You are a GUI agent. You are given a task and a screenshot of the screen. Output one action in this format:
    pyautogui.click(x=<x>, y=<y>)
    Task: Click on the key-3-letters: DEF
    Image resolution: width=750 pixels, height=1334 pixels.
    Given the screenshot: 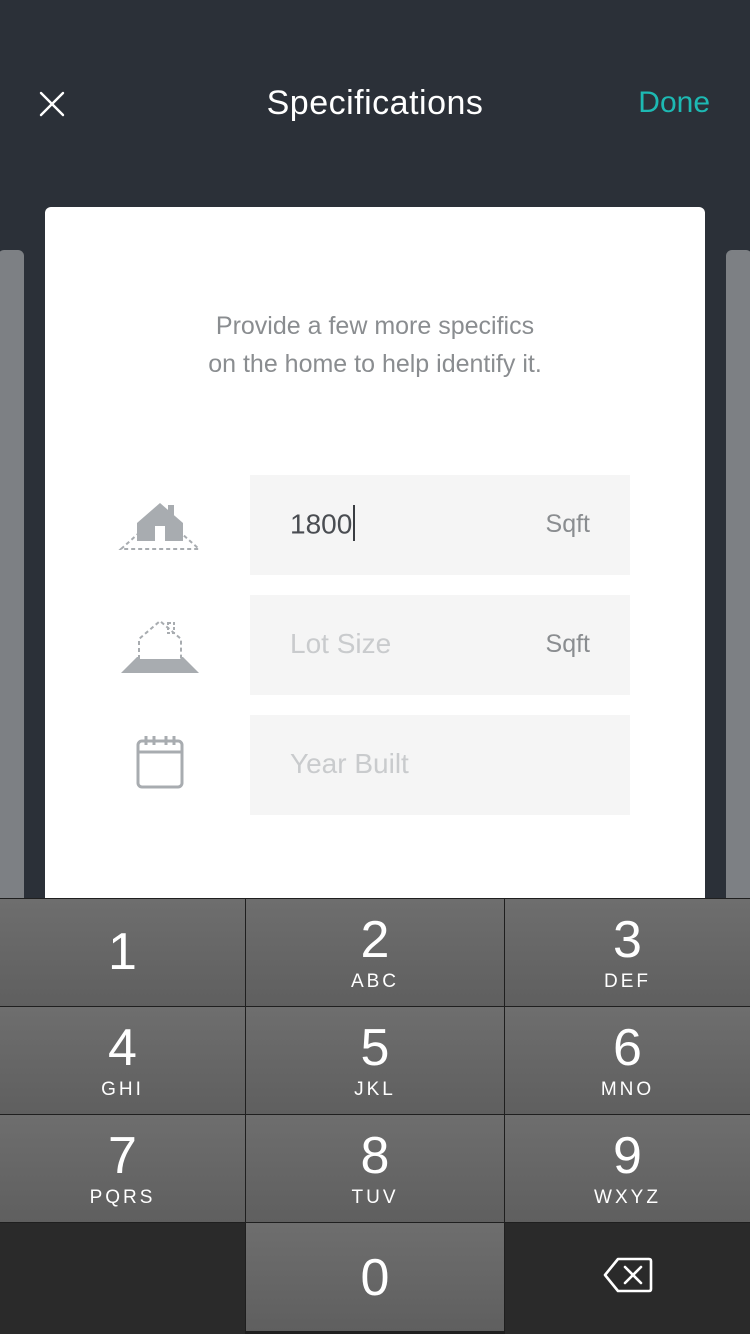 What is the action you would take?
    pyautogui.click(x=627, y=981)
    